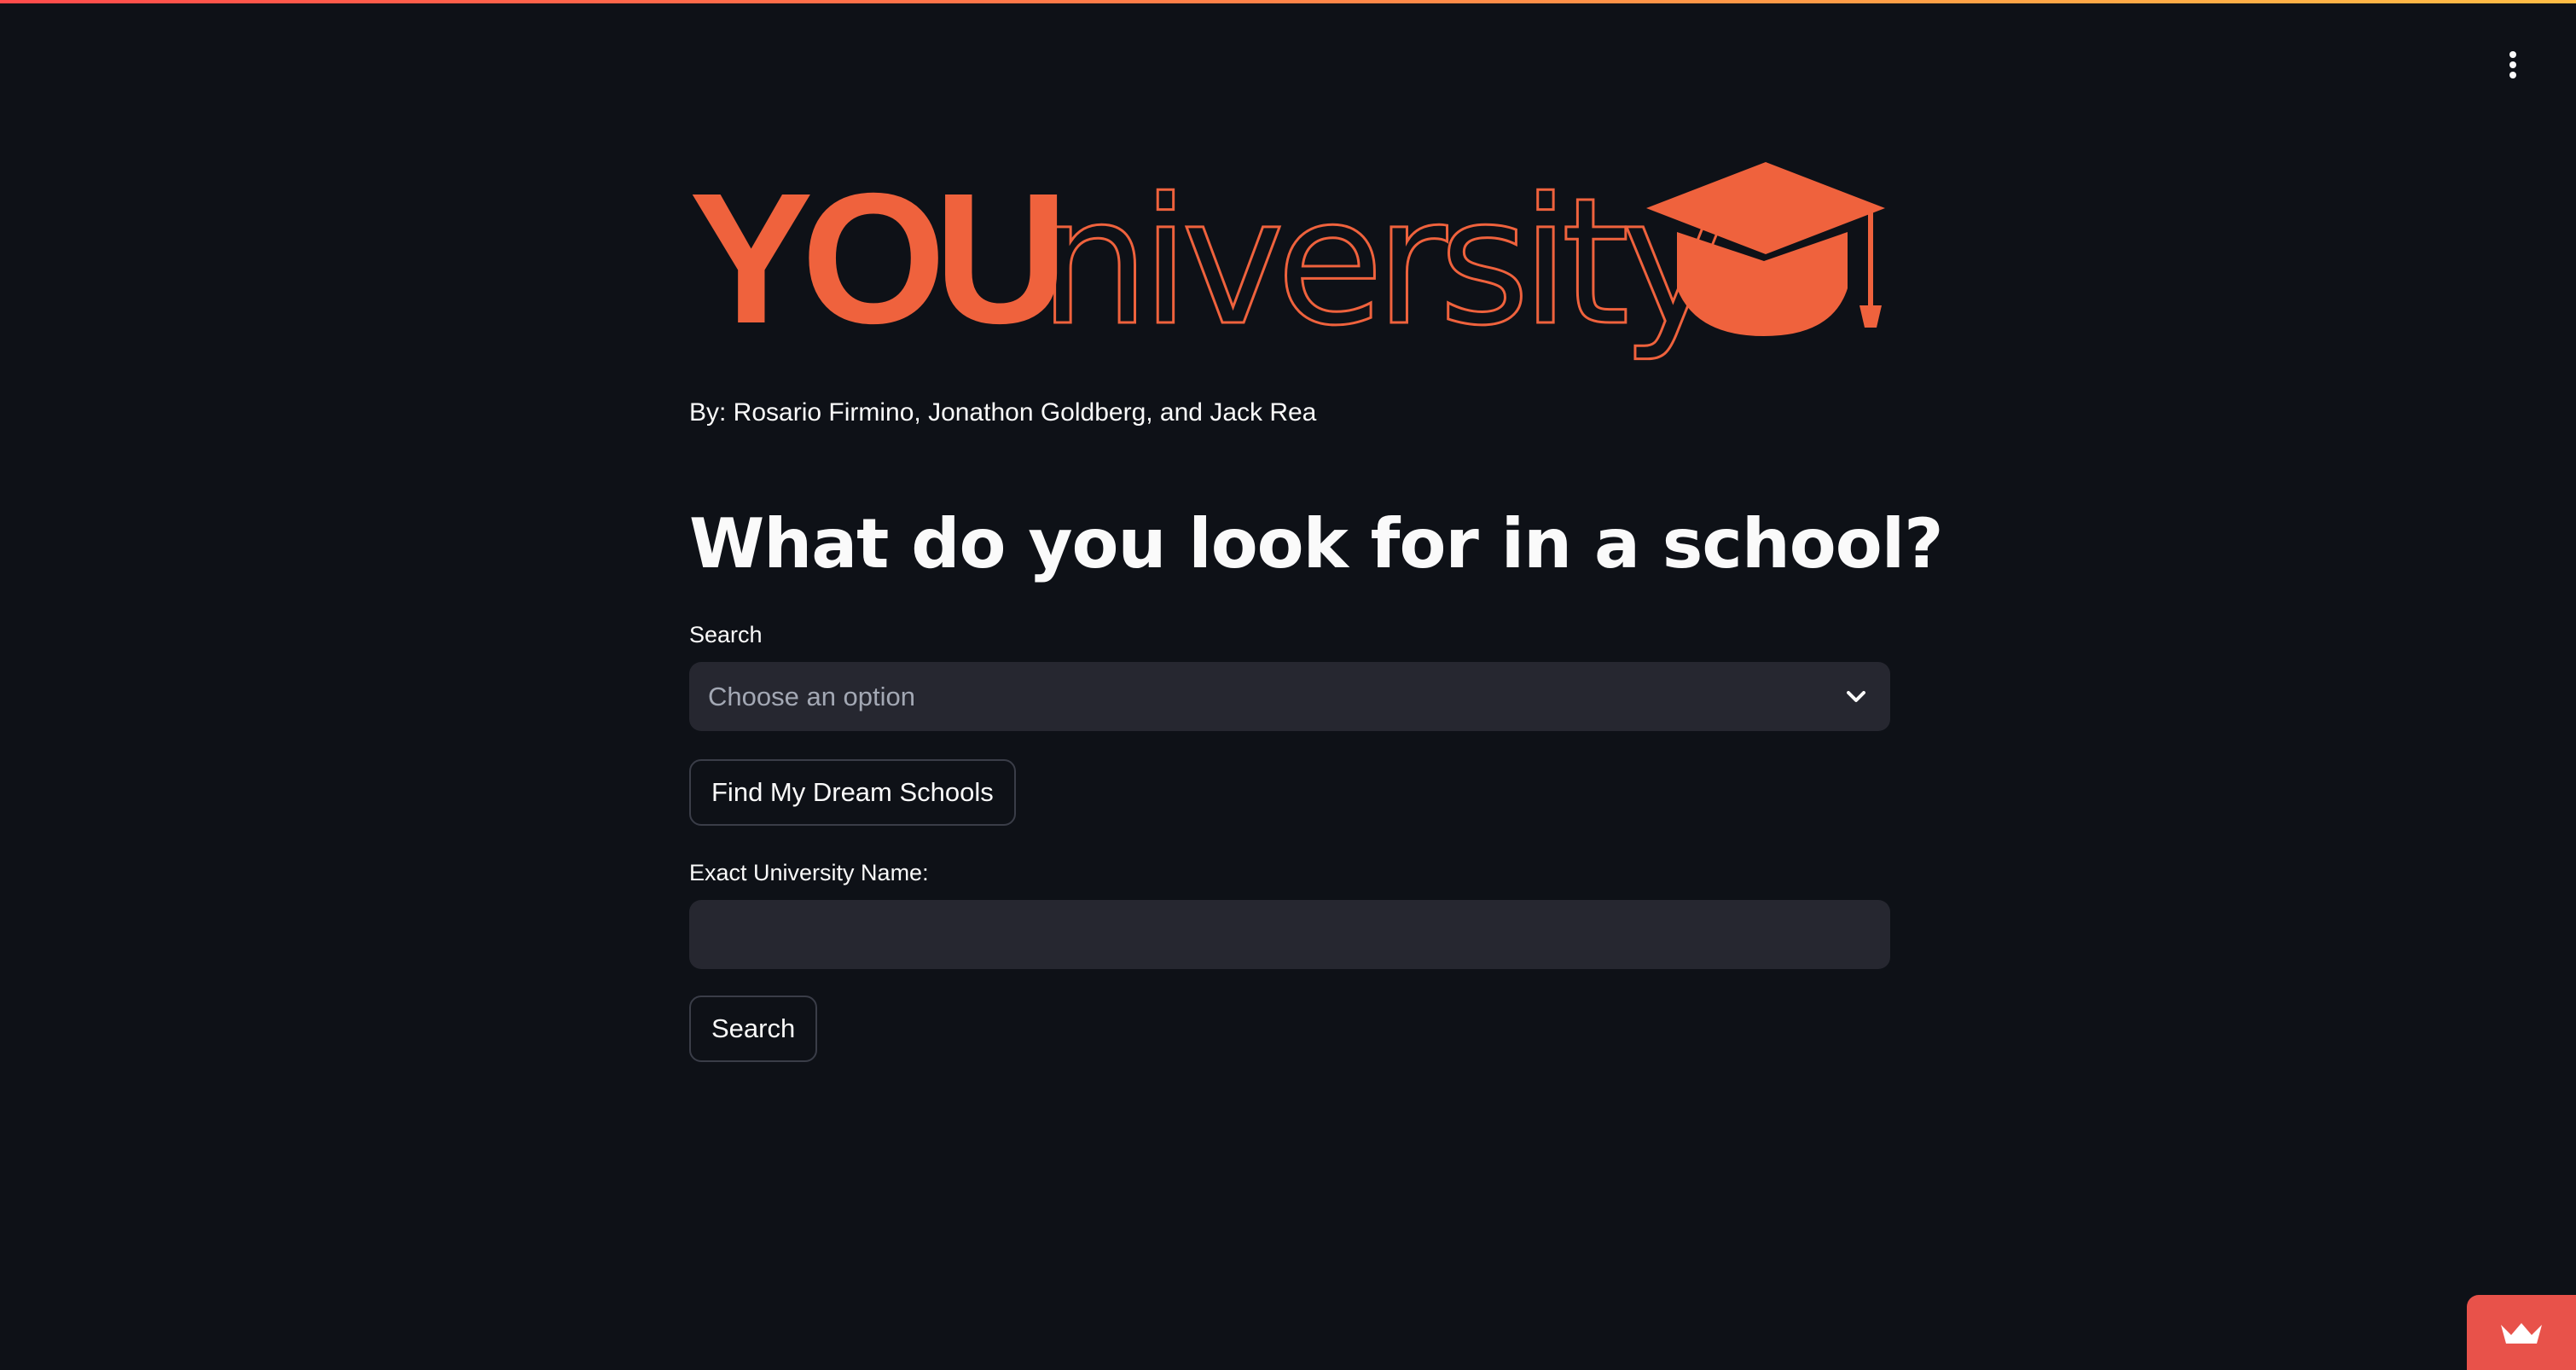  Describe the element at coordinates (726, 634) in the screenshot. I see `search-label: Search` at that location.